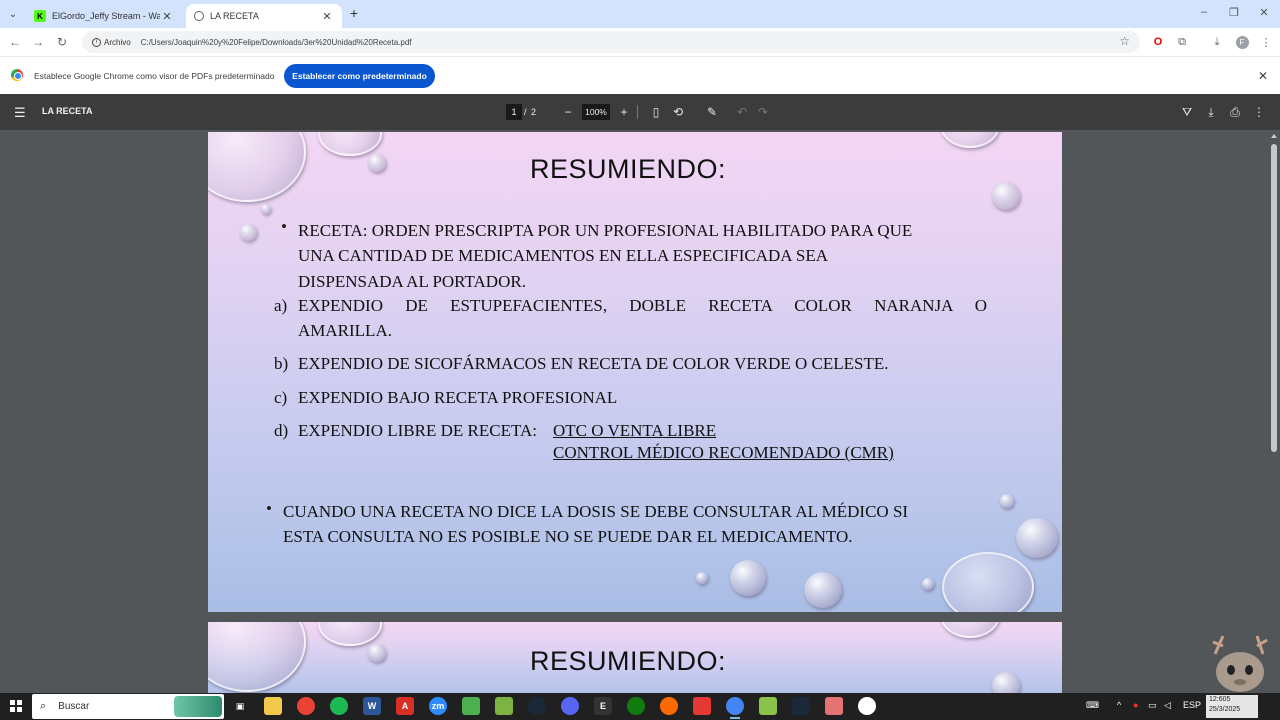  I want to click on zoom-in-icon: +, so click(624, 112).